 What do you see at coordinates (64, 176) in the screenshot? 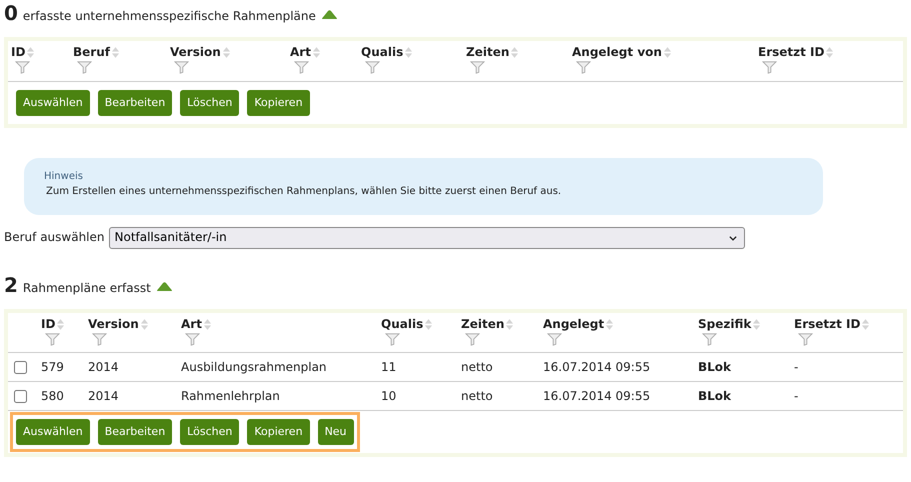
I see `hint-title: Hinweis` at bounding box center [64, 176].